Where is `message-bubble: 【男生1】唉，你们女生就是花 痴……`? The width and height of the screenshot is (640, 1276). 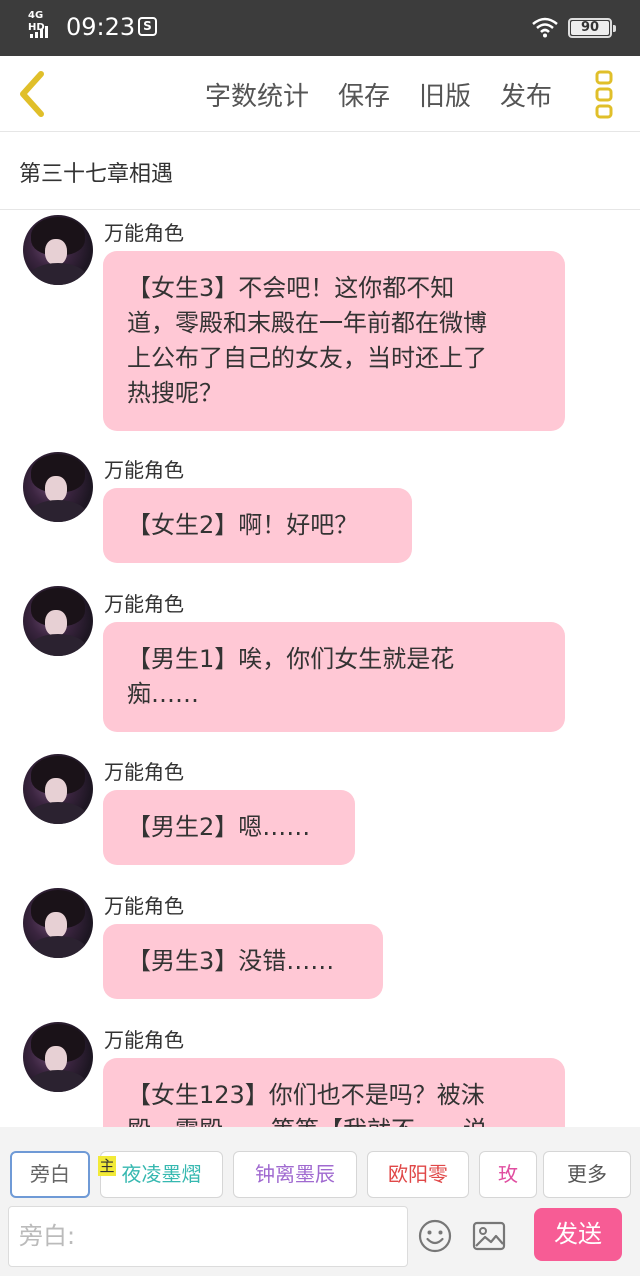
message-bubble: 【男生1】唉，你们女生就是花 痴…… is located at coordinates (334, 677).